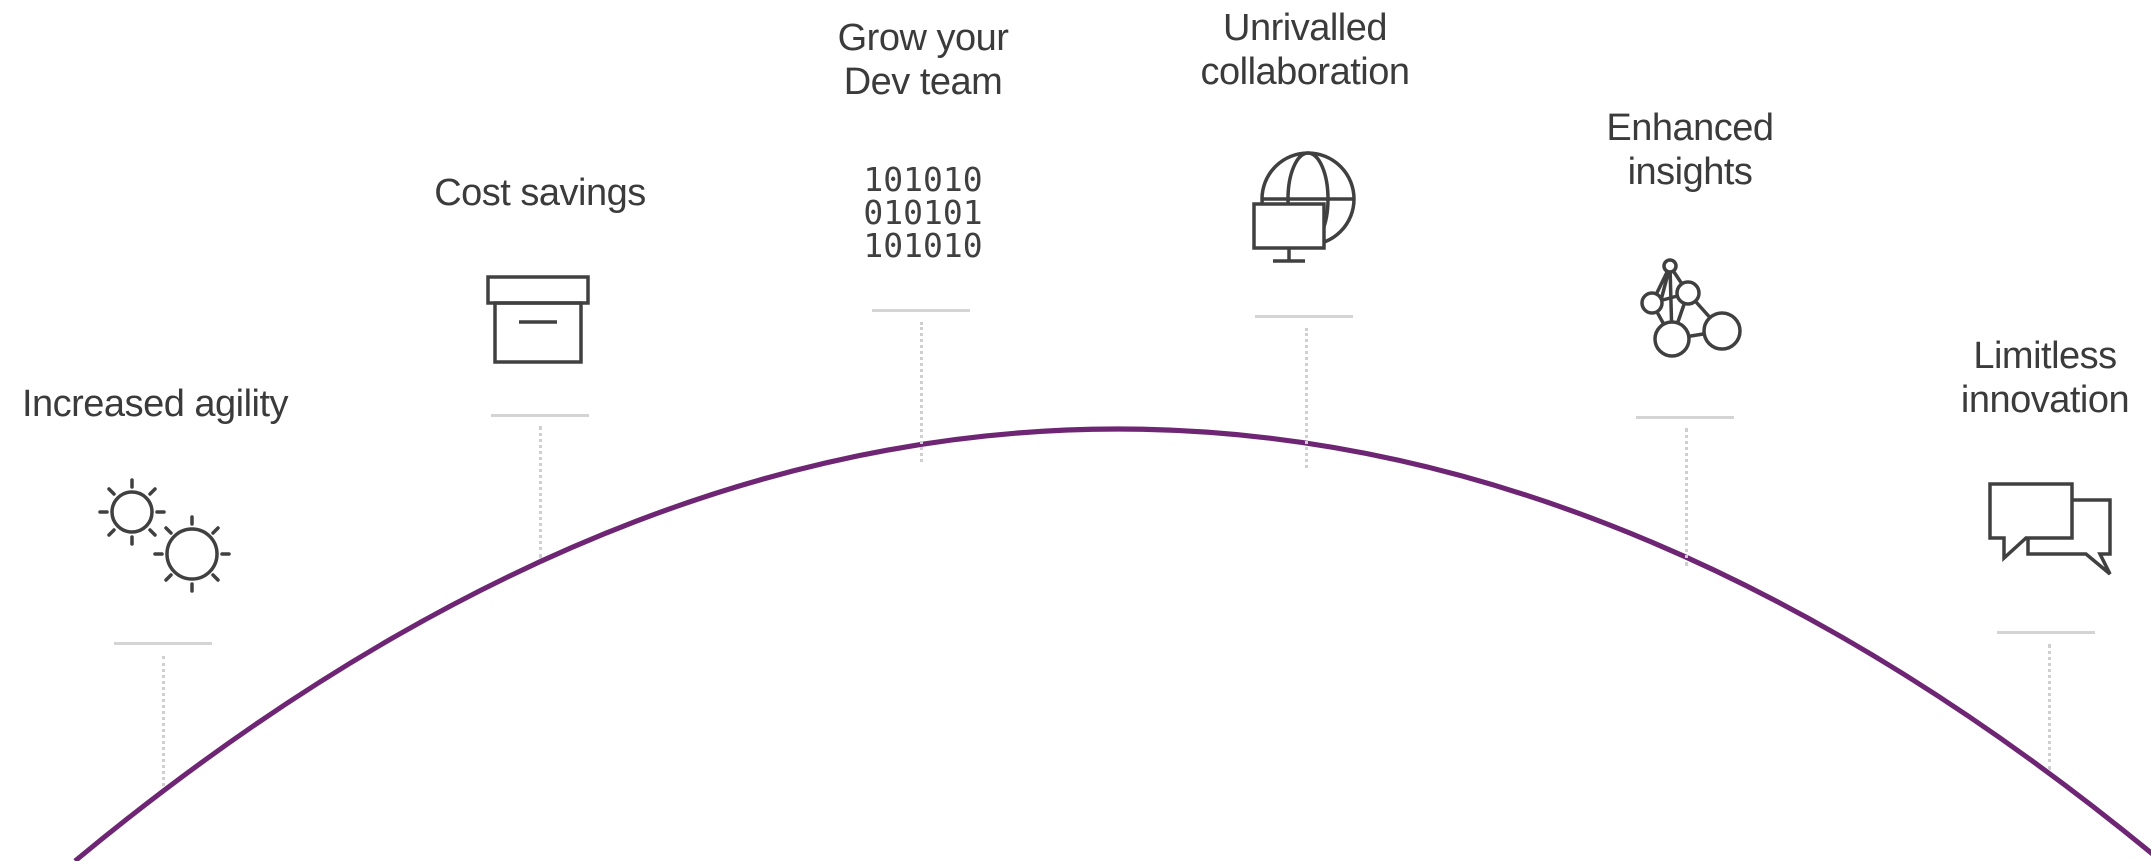 The height and width of the screenshot is (861, 2151). I want to click on benefit-label-line: Limitless, so click(2045, 356).